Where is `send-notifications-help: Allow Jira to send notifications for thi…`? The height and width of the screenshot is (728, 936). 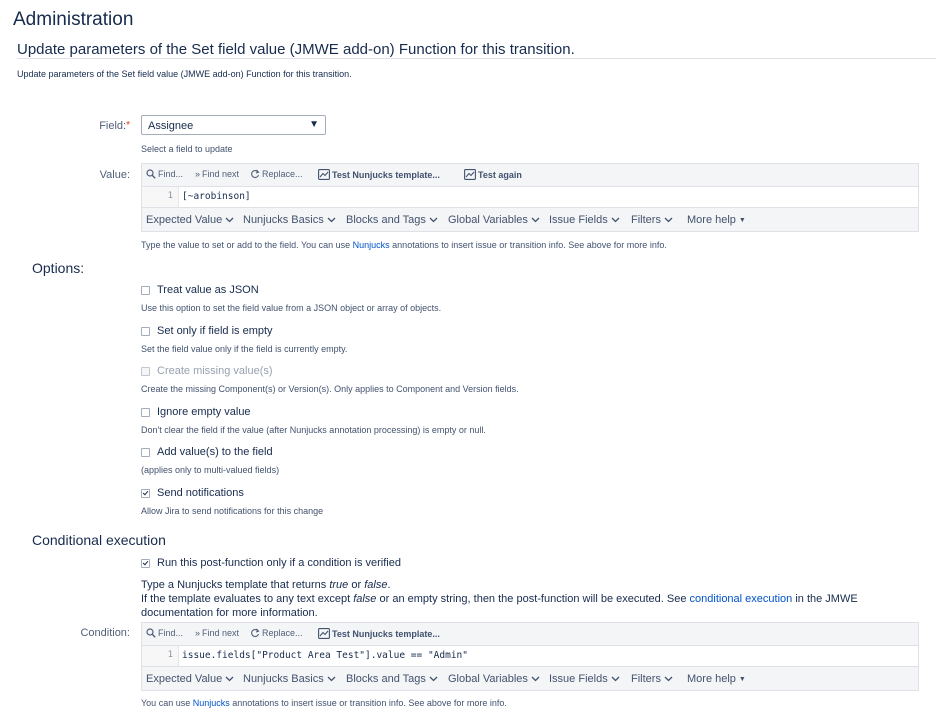 send-notifications-help: Allow Jira to send notifications for thi… is located at coordinates (232, 511).